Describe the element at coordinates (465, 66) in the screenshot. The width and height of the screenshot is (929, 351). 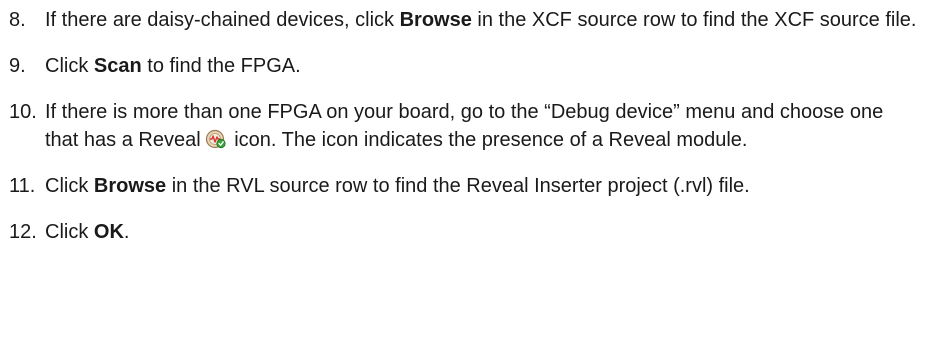
I see `step-9: 9. Click Scan to find the FPGA.` at that location.